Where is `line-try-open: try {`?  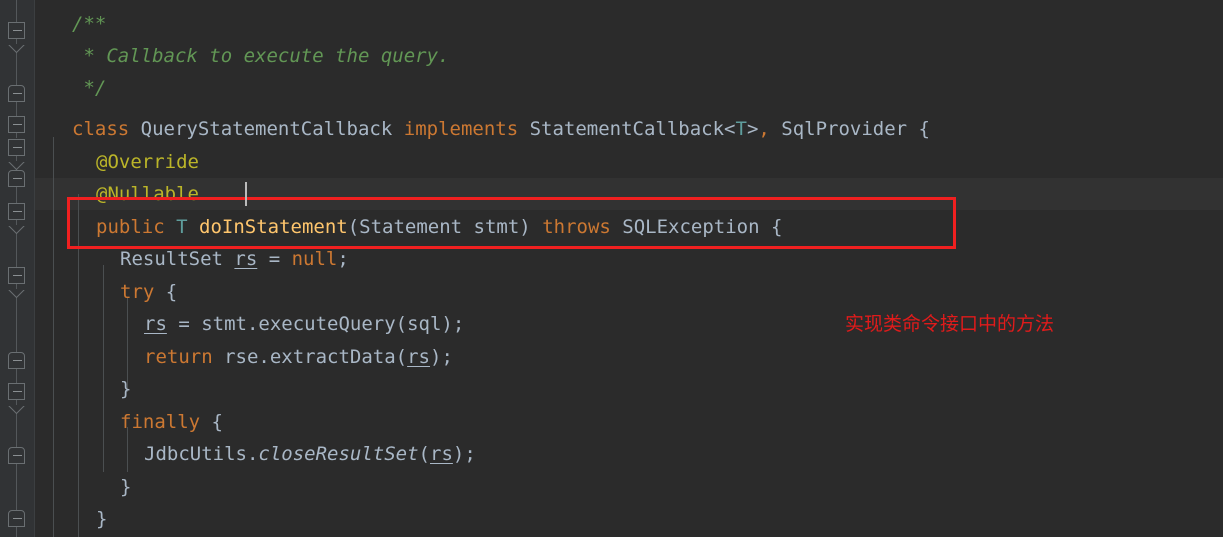
line-try-open: try { is located at coordinates (148, 292).